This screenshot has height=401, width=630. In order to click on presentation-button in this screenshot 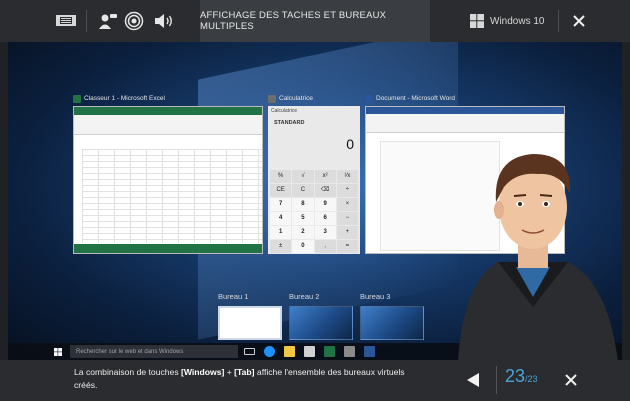, I will do `click(66, 21)`.